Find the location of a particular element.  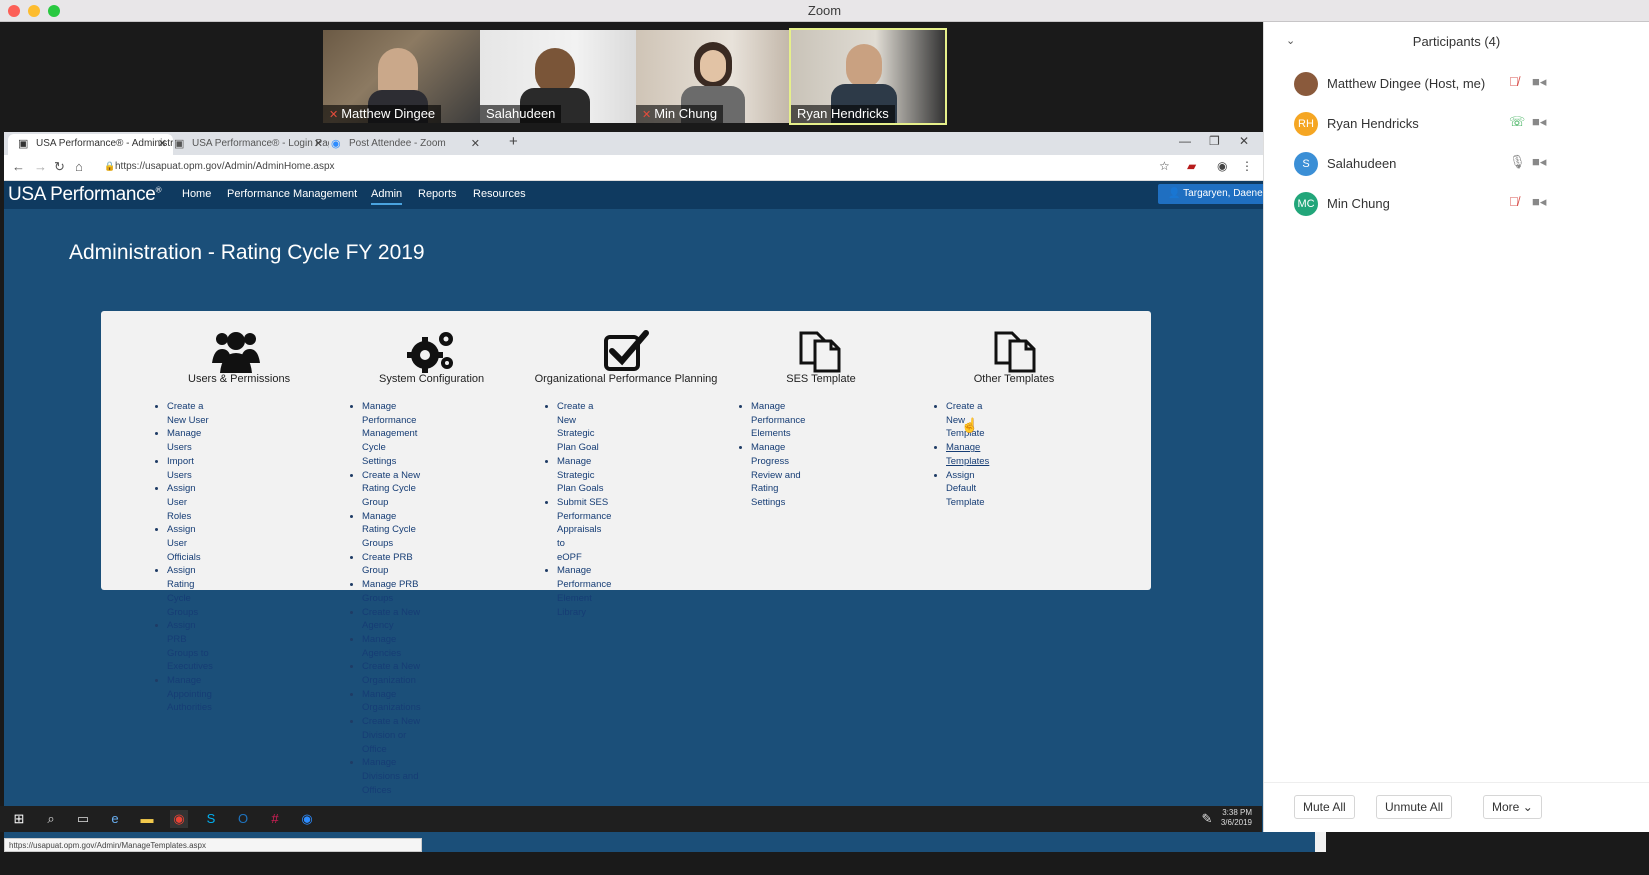

mute-all-button: Mute All is located at coordinates (1324, 807).